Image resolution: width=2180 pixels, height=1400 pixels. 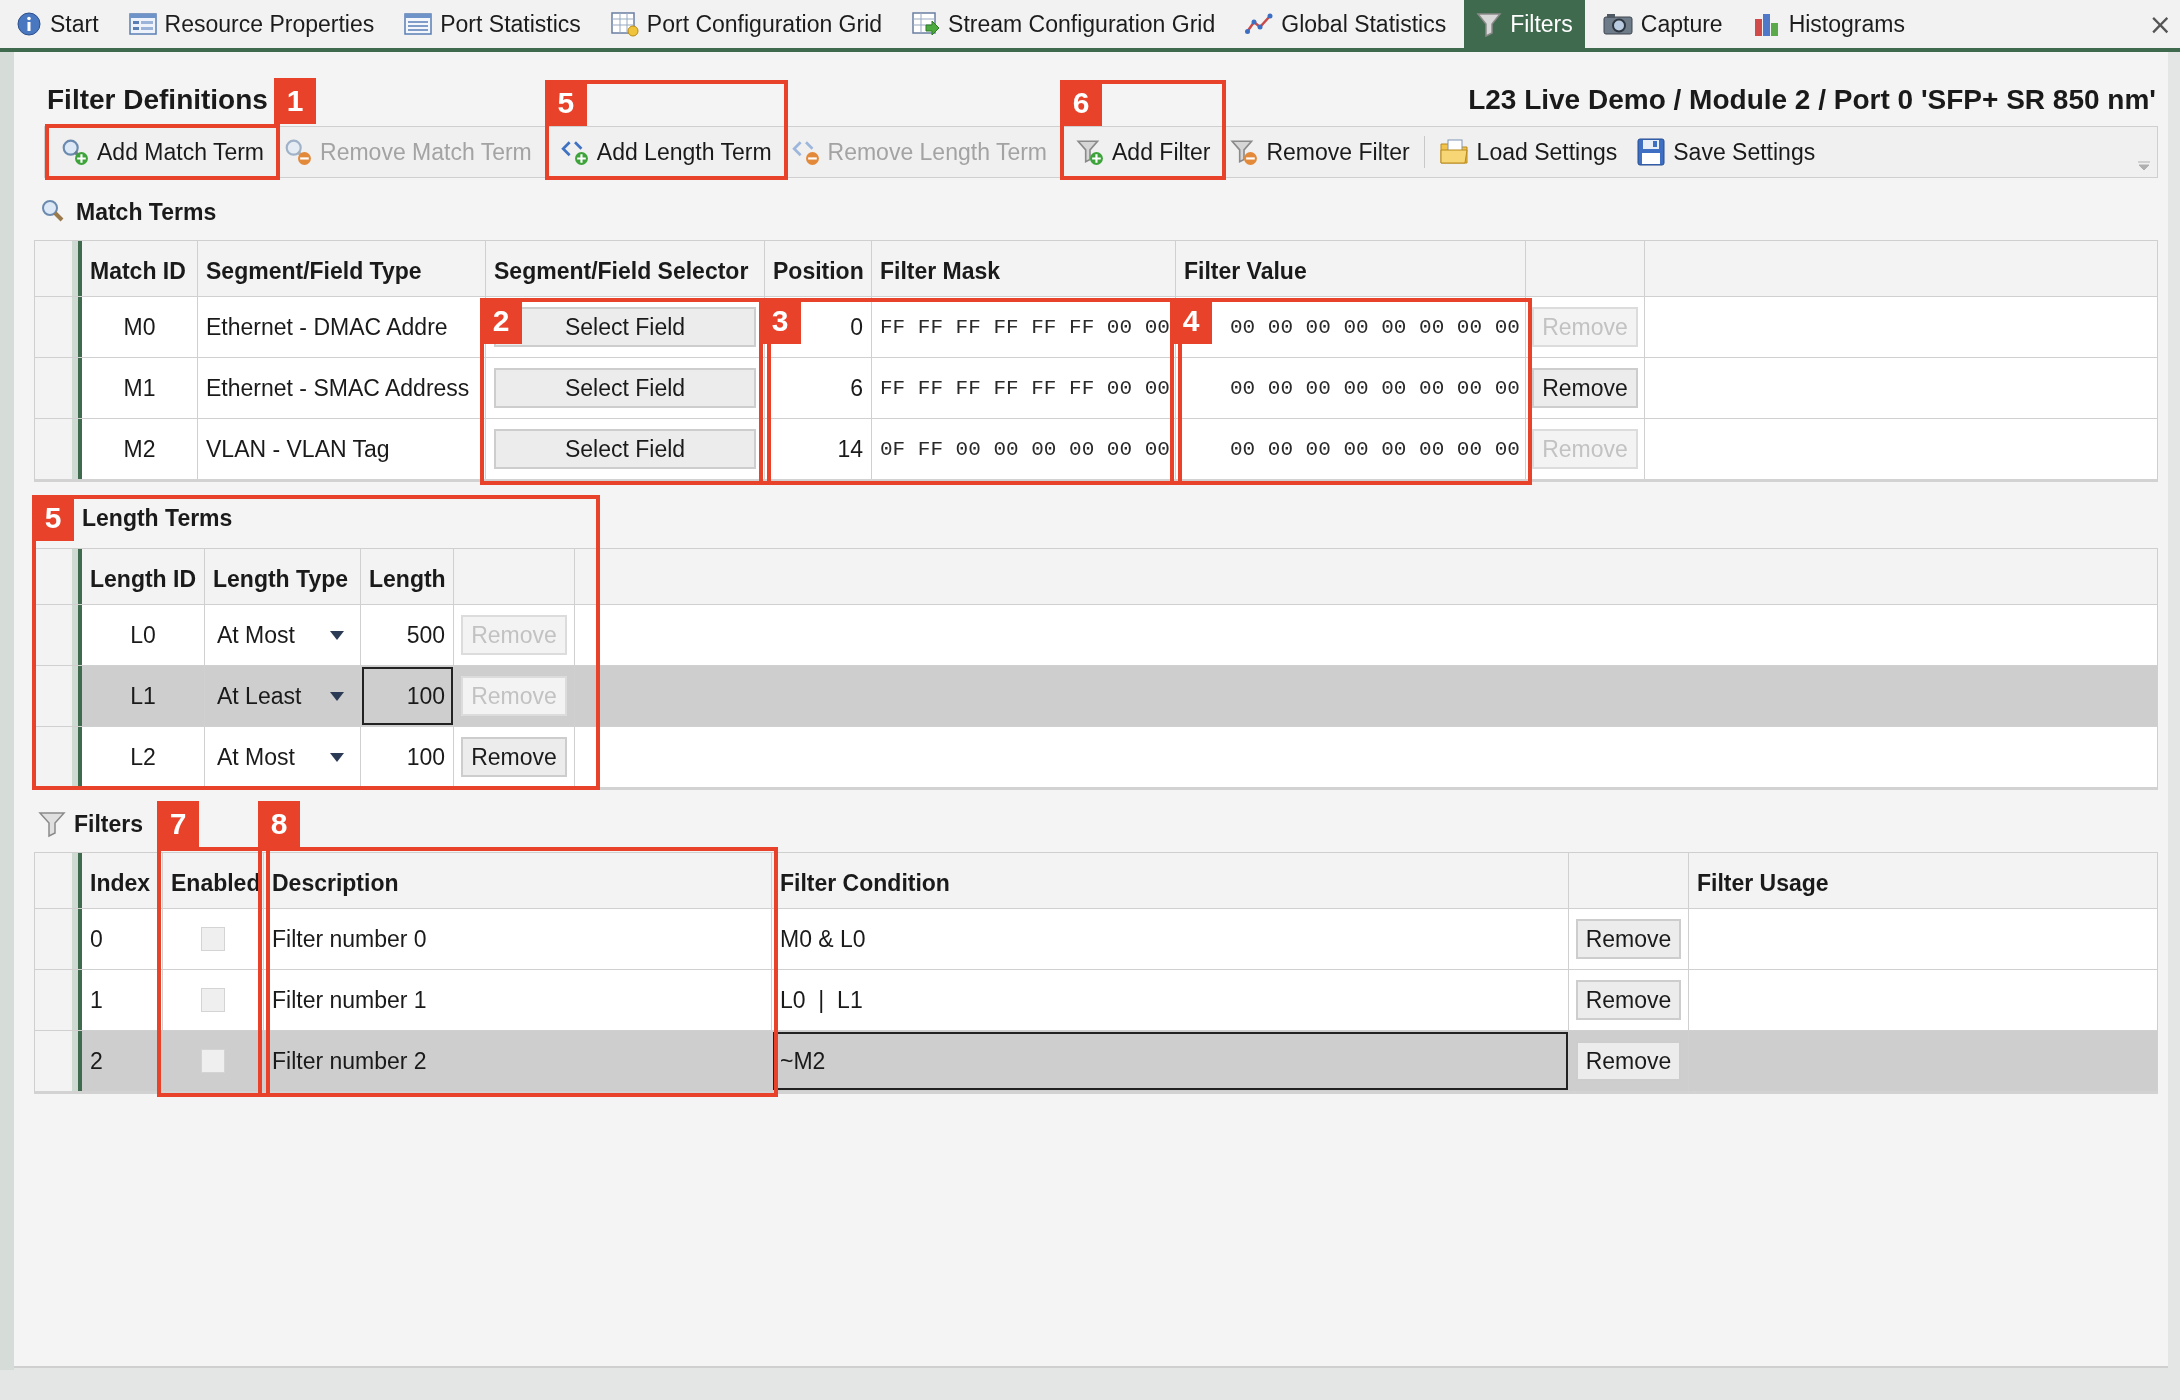 What do you see at coordinates (142, 24) in the screenshot?
I see `properties-icon` at bounding box center [142, 24].